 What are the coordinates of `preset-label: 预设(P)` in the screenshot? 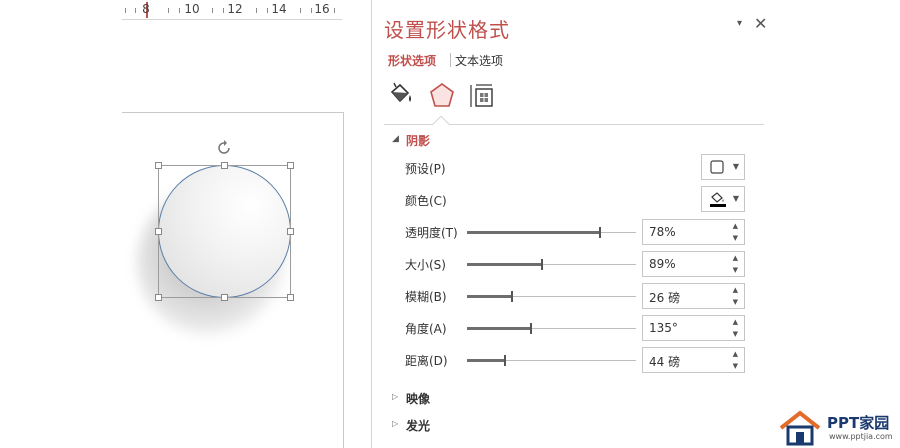 It's located at (425, 169).